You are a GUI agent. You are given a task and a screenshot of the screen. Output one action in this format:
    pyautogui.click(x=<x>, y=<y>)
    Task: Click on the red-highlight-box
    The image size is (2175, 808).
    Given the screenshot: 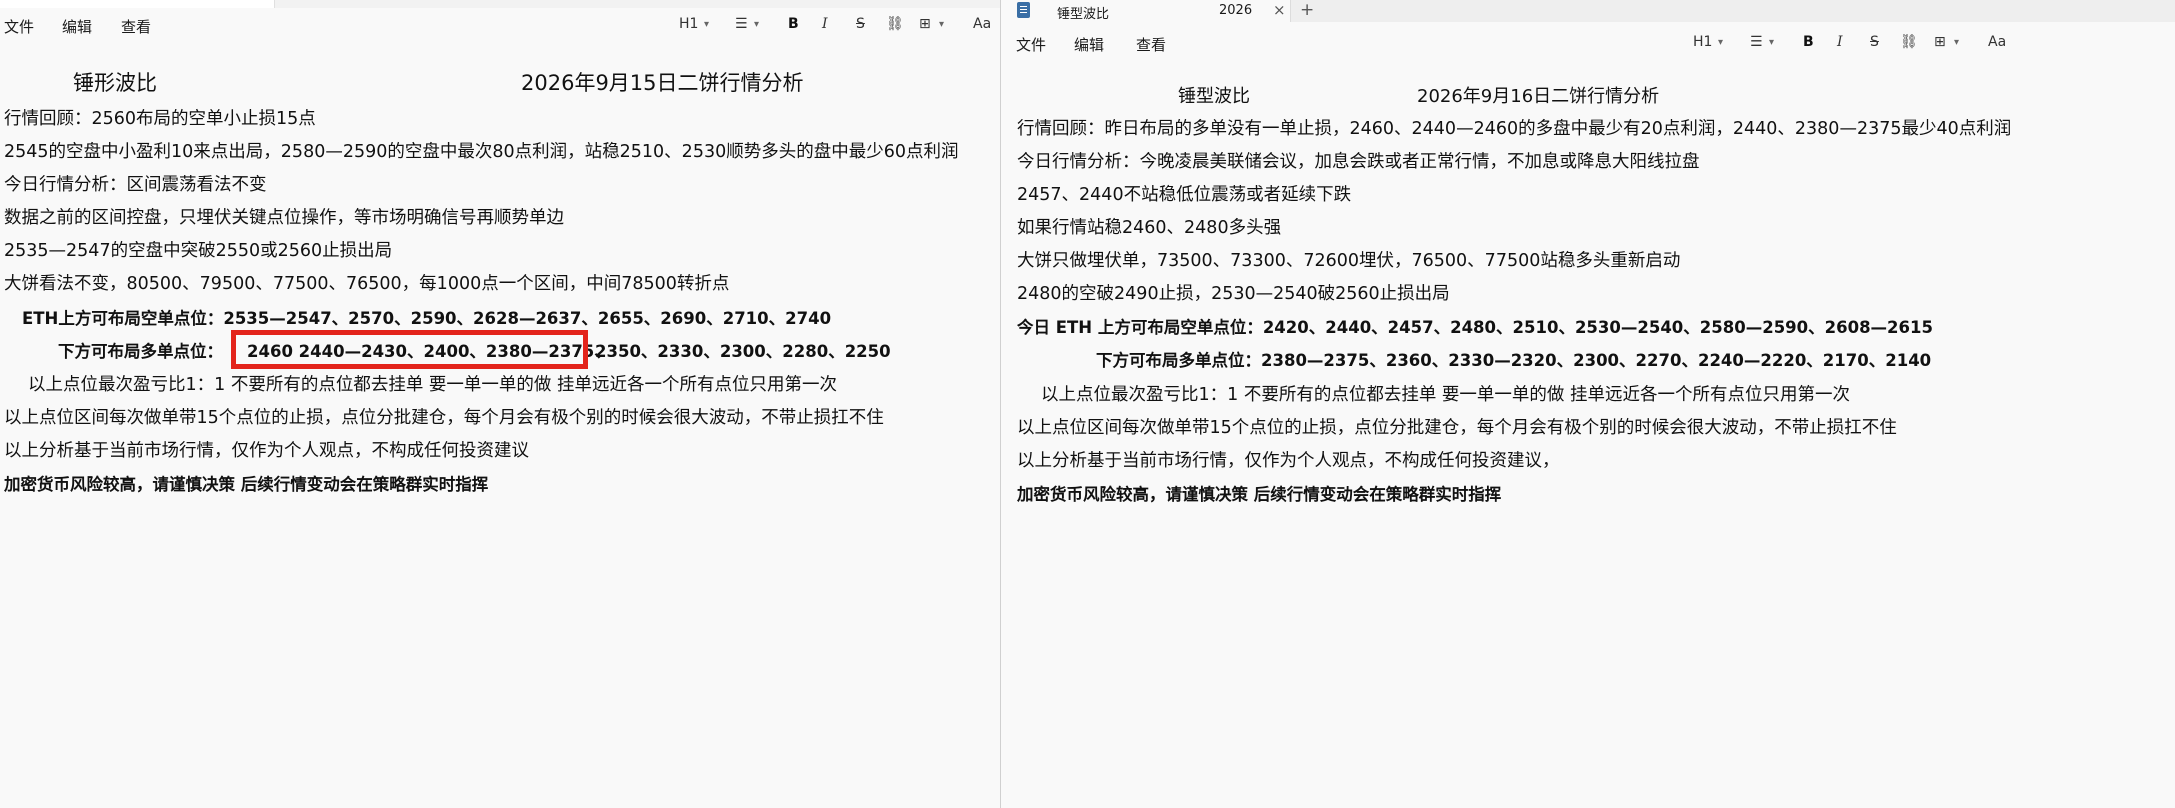 What is the action you would take?
    pyautogui.click(x=409, y=349)
    